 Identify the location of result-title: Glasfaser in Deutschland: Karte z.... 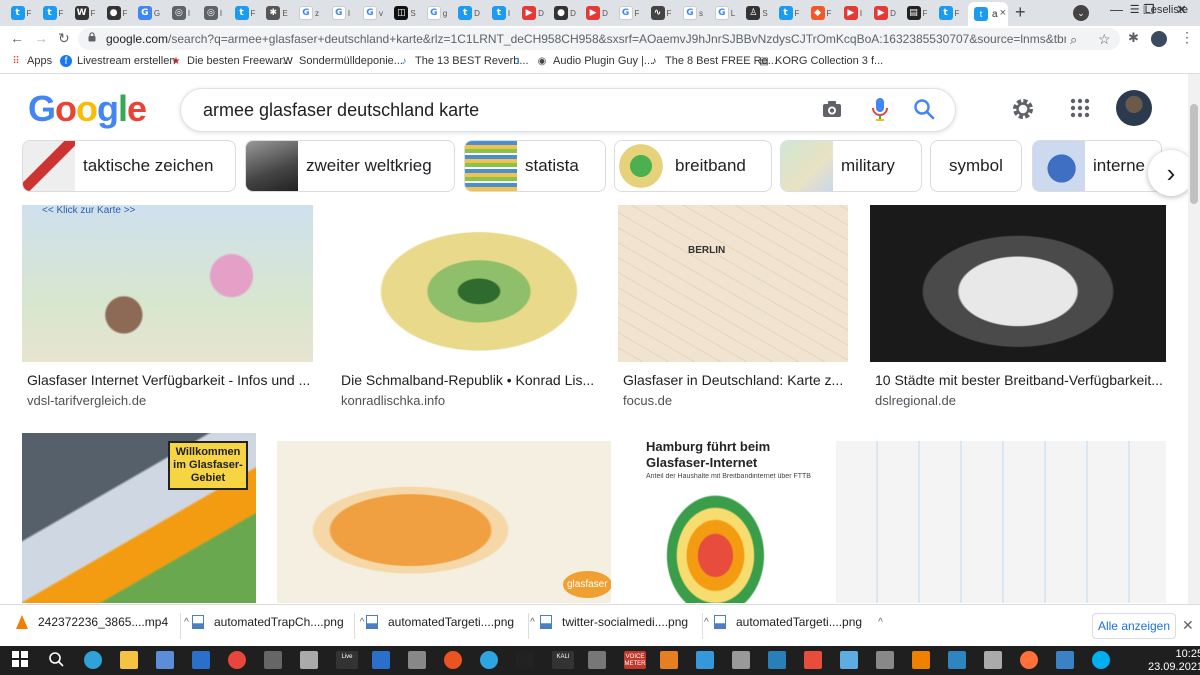
(738, 380).